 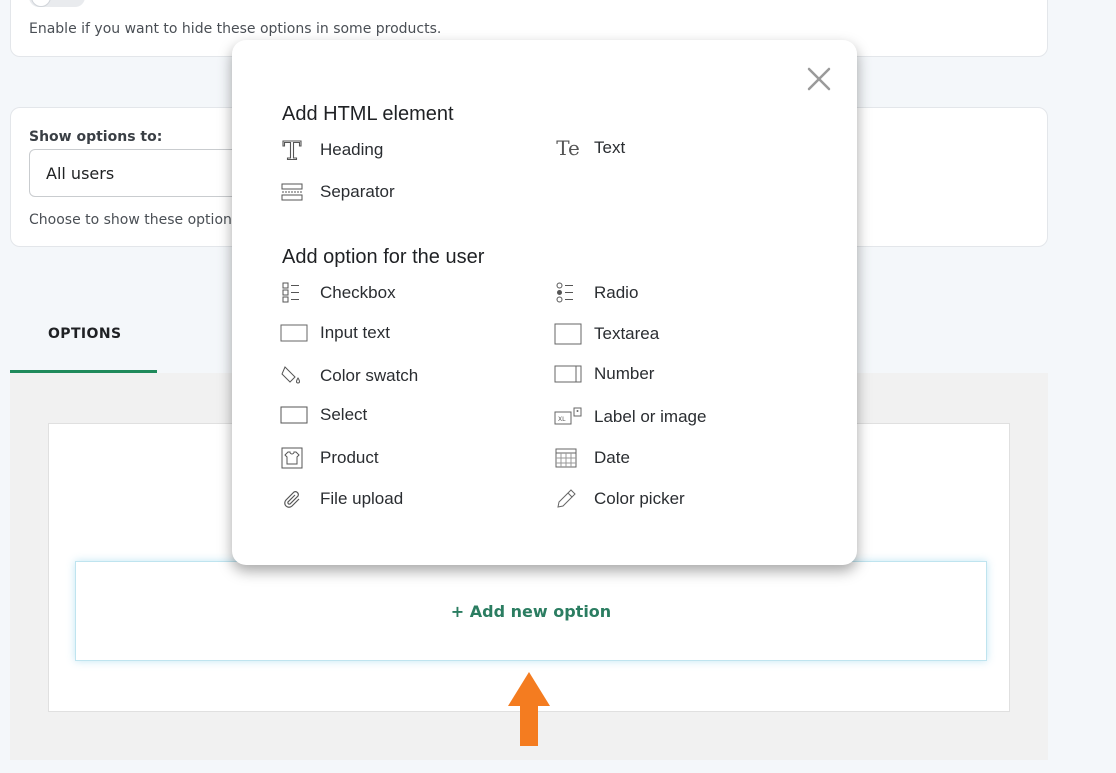 What do you see at coordinates (819, 79) in the screenshot?
I see `close-icon` at bounding box center [819, 79].